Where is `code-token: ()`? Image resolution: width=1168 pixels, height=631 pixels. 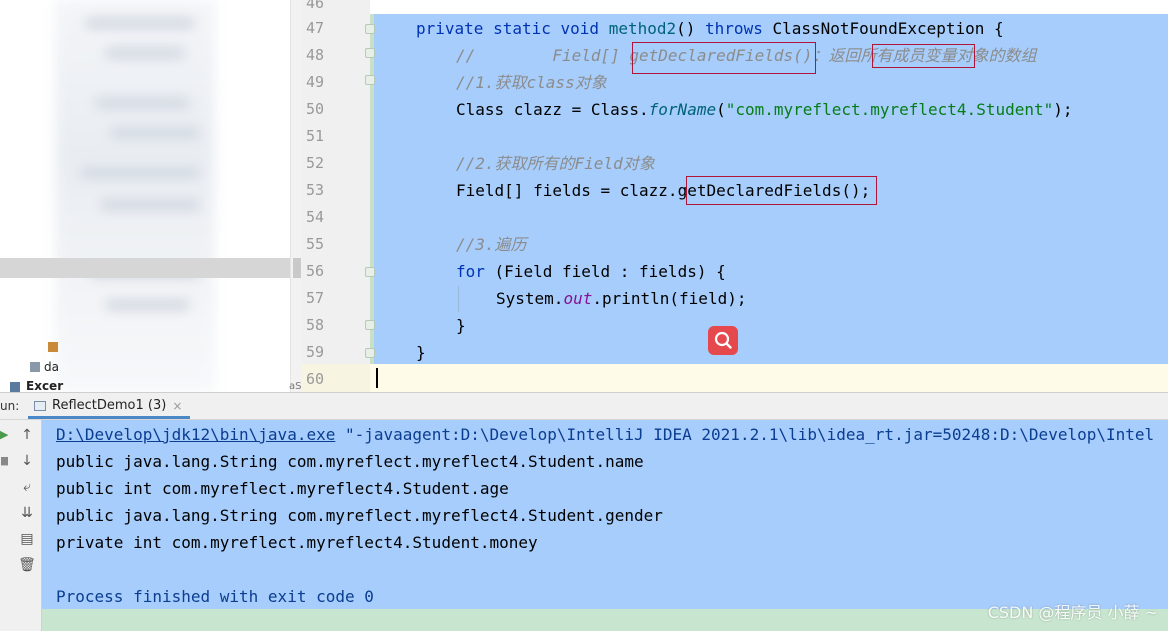 code-token: () is located at coordinates (686, 28).